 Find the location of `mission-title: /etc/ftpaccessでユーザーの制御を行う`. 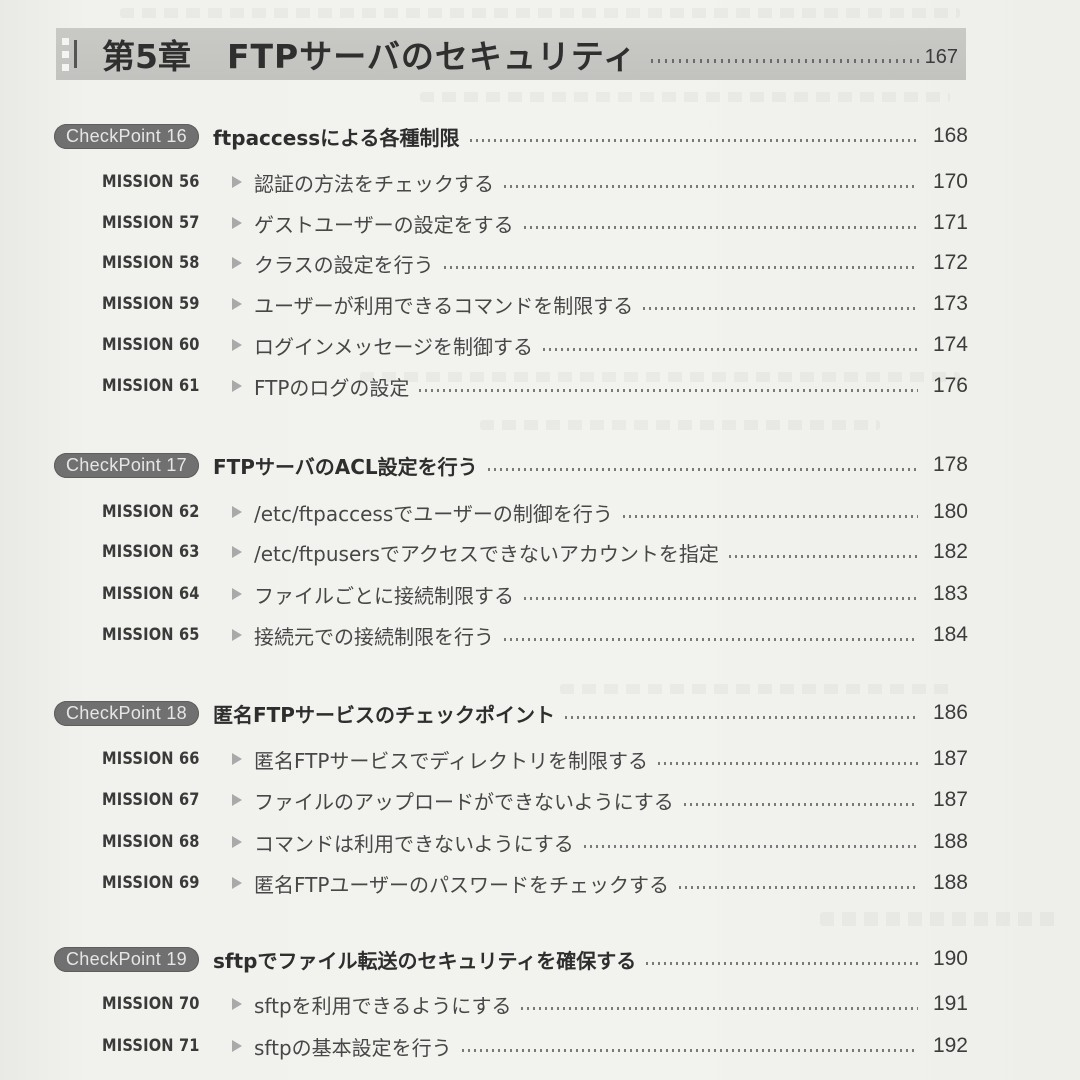

mission-title: /etc/ftpaccessでユーザーの制御を行う is located at coordinates (433, 513).